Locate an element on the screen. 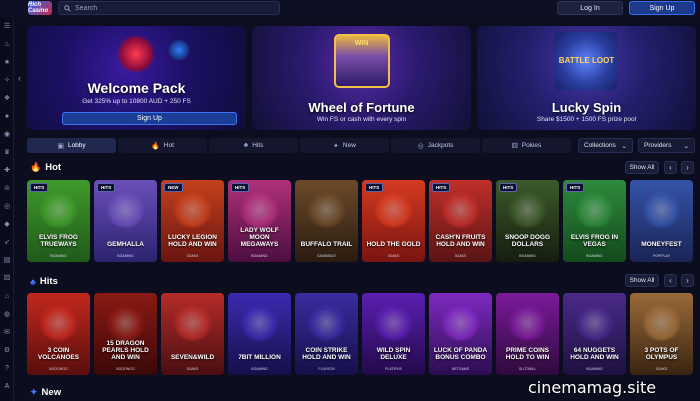 This screenshot has height=401, width=700. game-card: HITS HOLD THE GOLD 3OAKS is located at coordinates (393, 221).